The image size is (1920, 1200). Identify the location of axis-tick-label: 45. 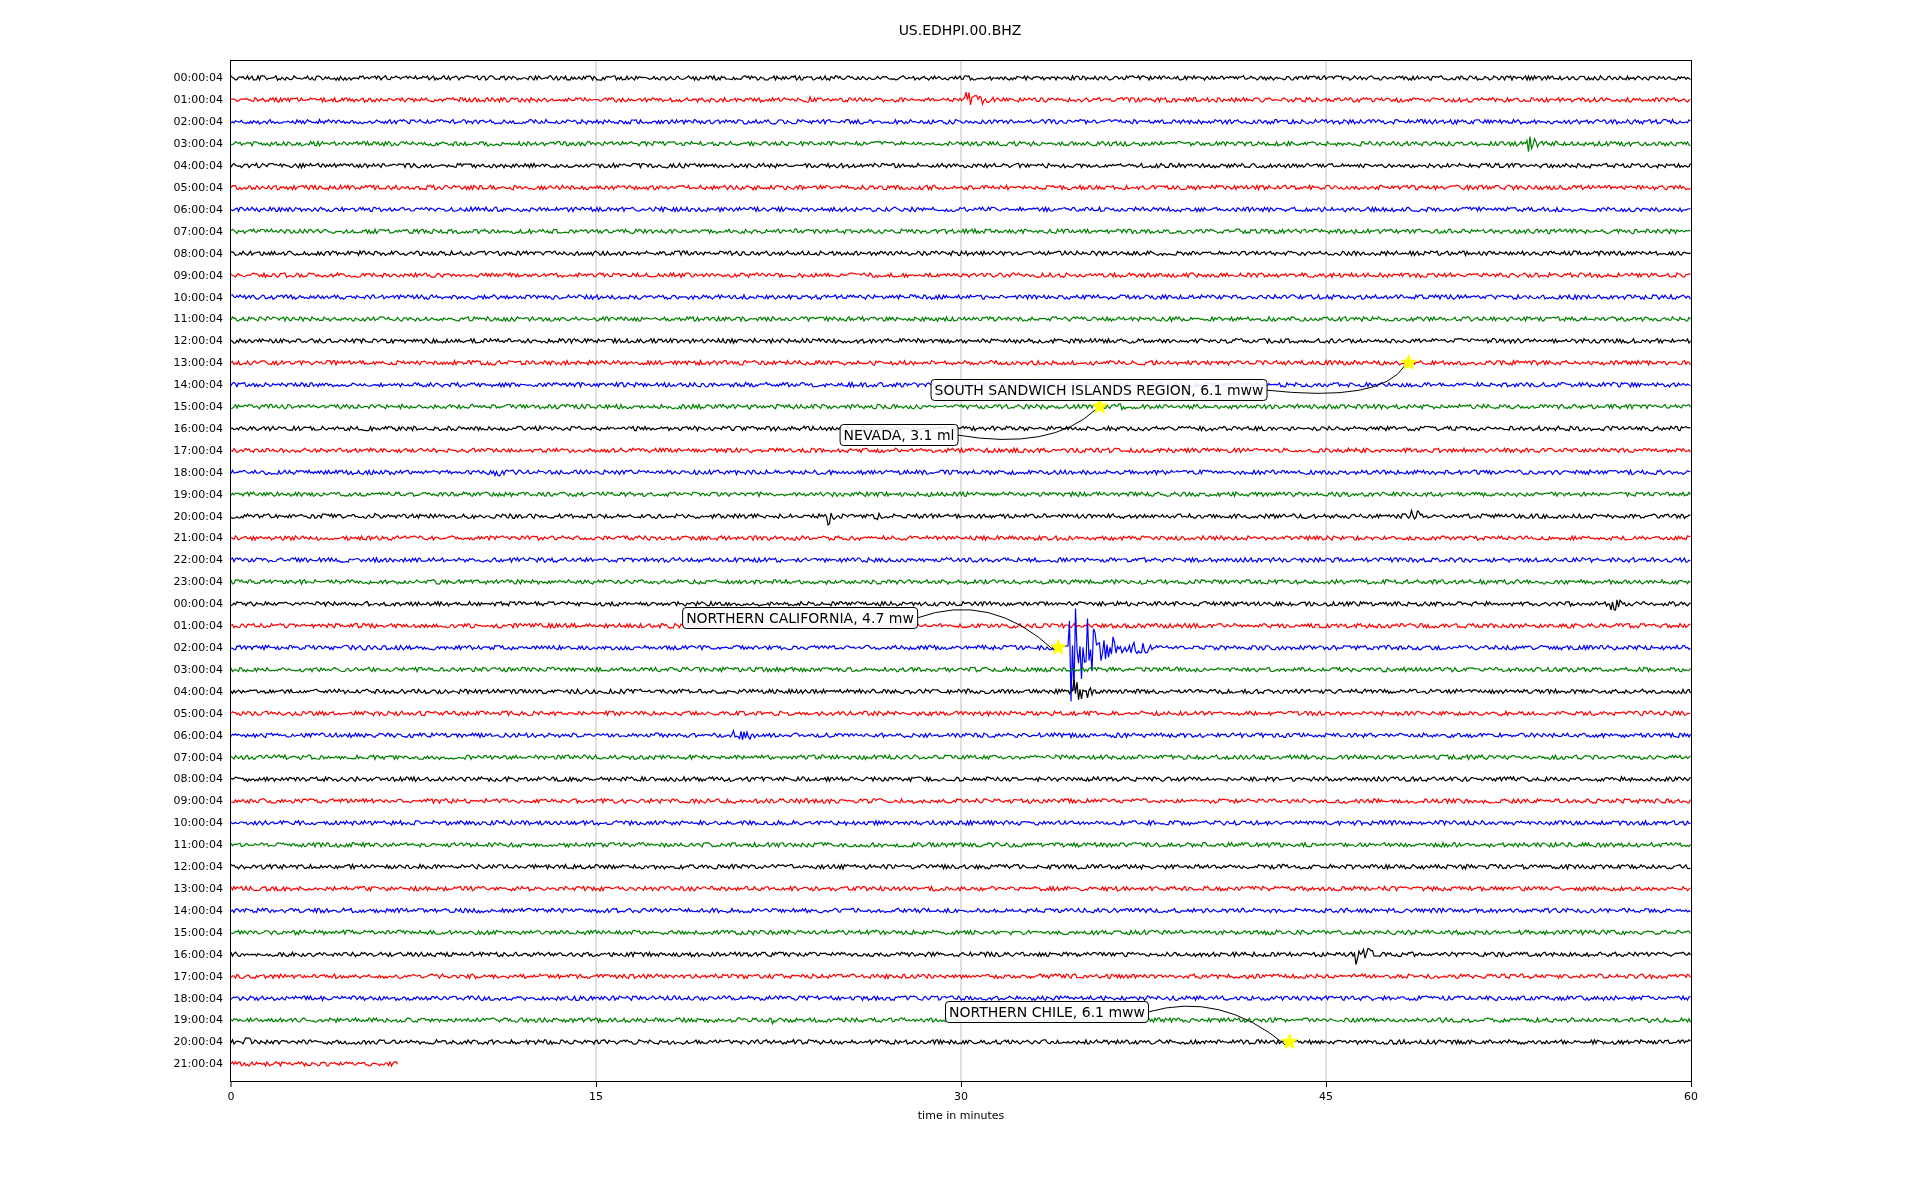
(1326, 1096).